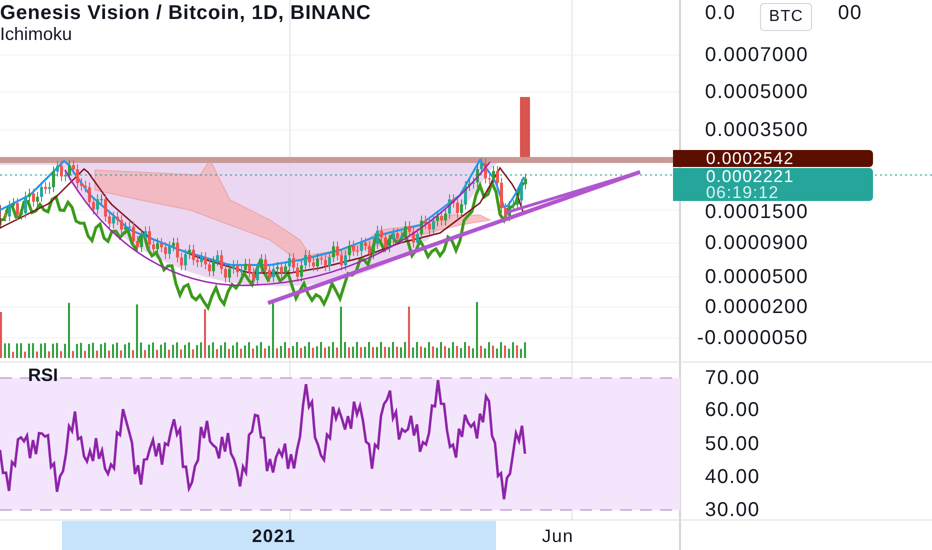  Describe the element at coordinates (732, 477) in the screenshot. I see `rsi-axis-label: 40.00` at that location.